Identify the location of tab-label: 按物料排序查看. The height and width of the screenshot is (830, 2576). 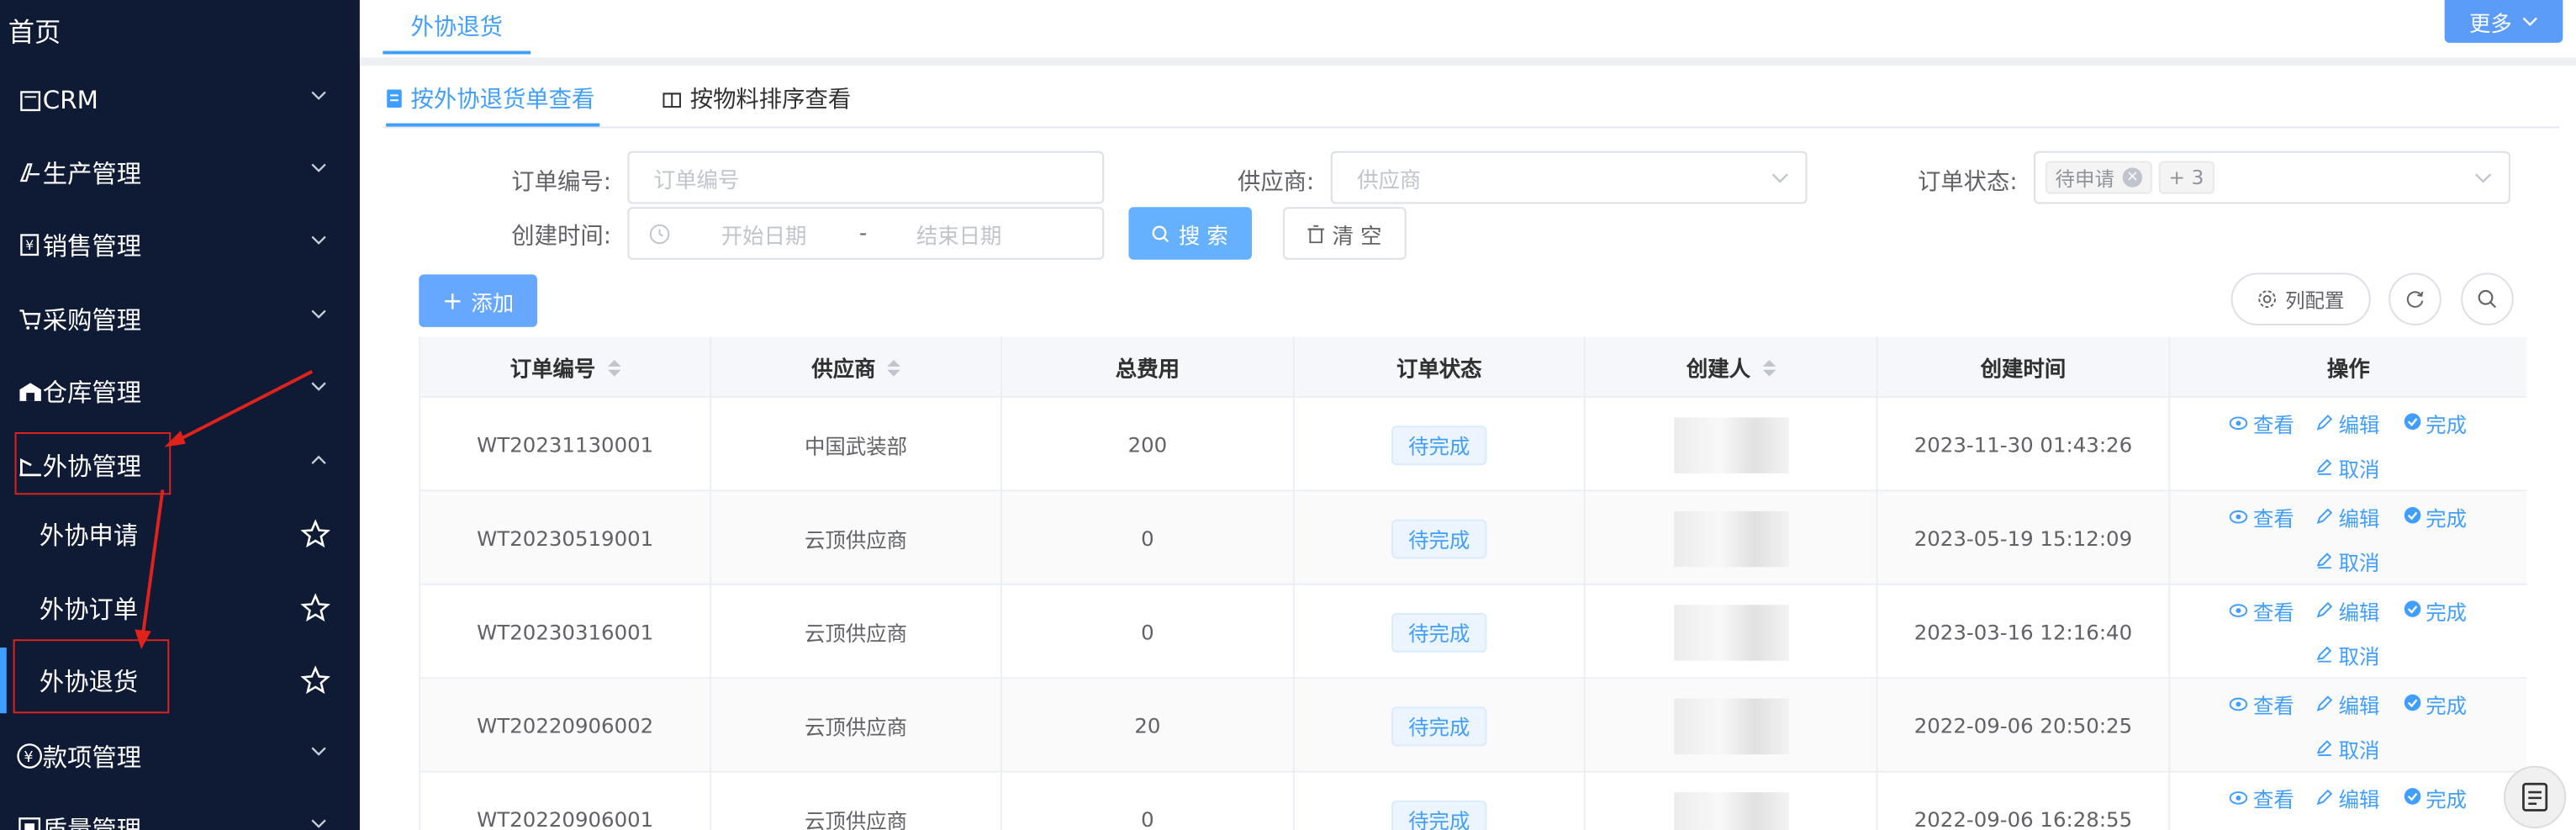
(770, 100).